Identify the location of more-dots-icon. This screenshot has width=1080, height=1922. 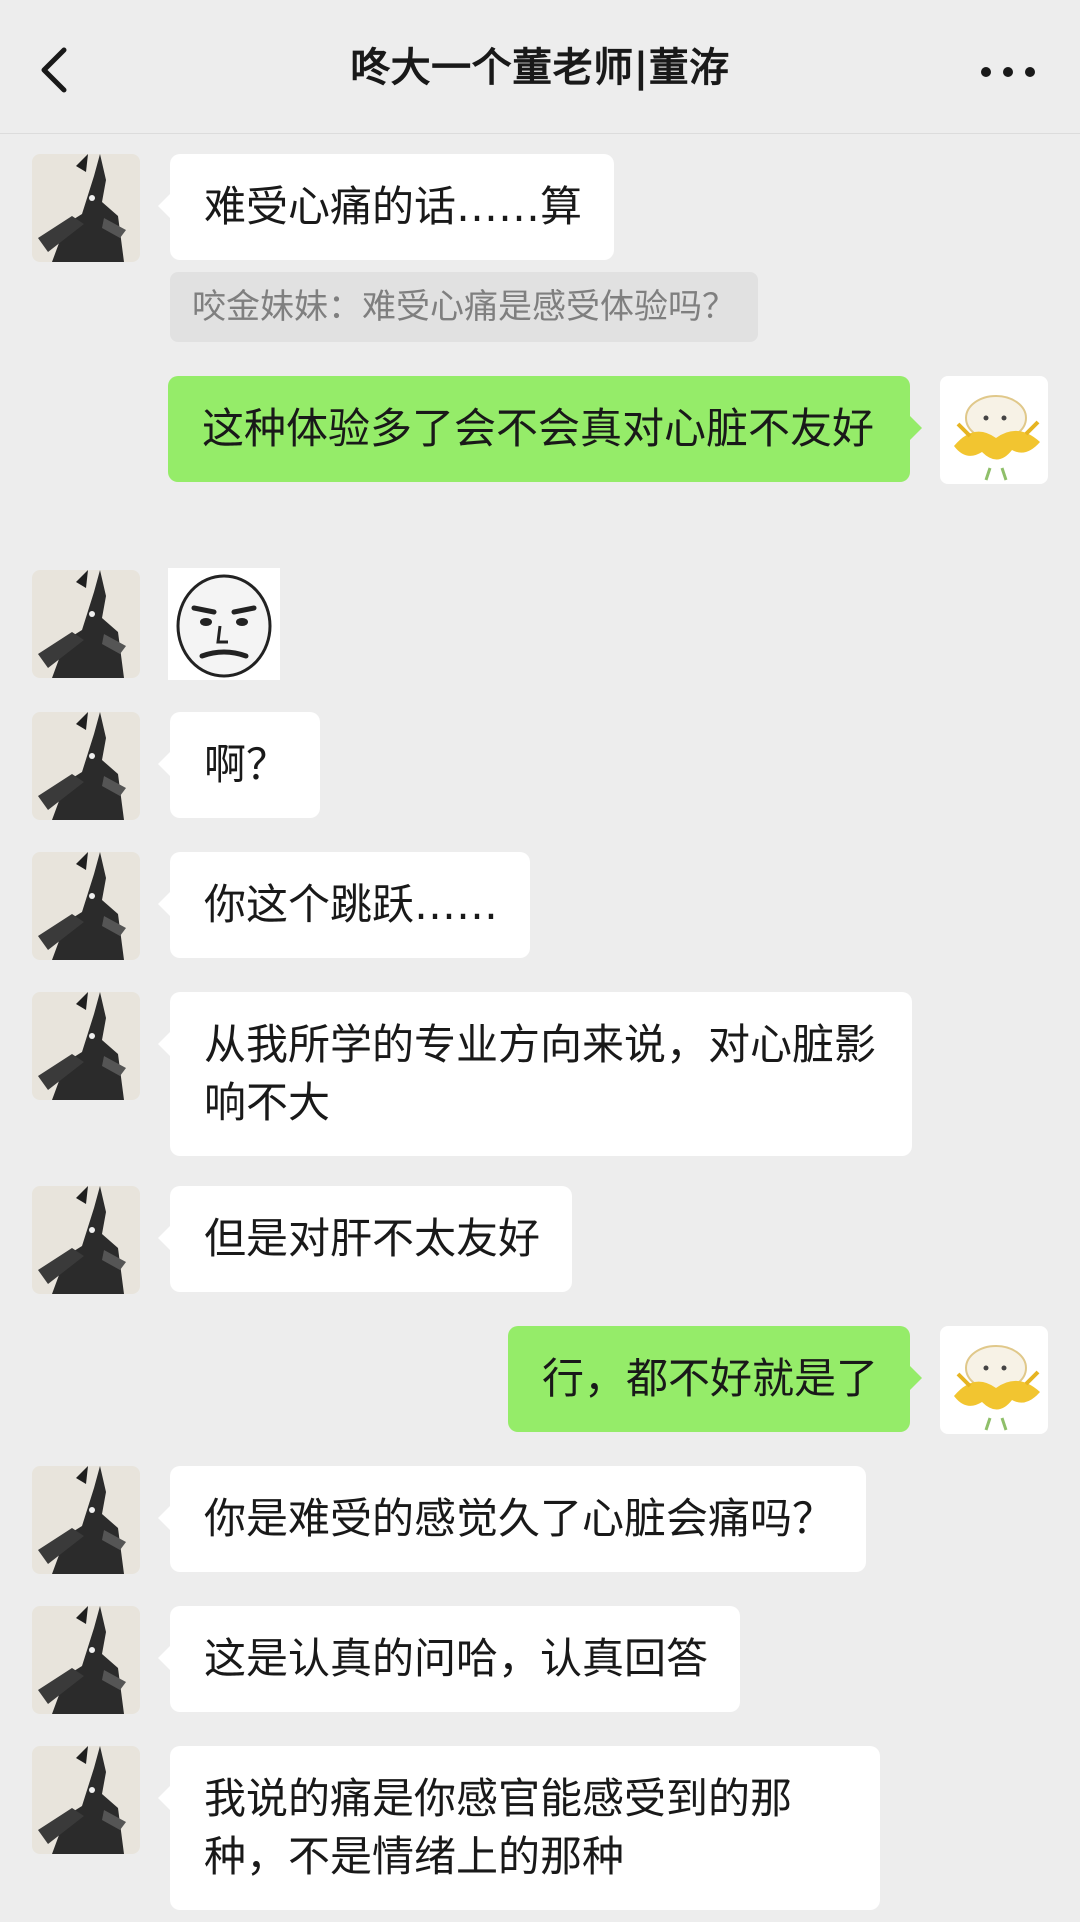
(1008, 72).